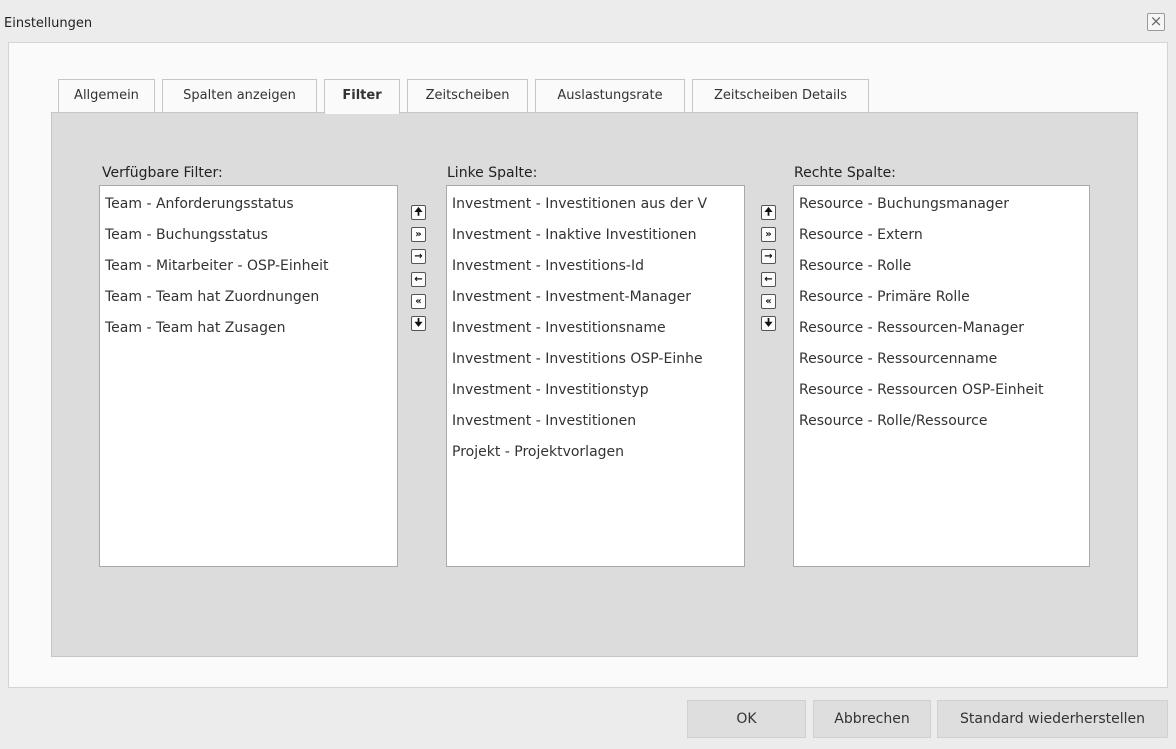 Image resolution: width=1176 pixels, height=749 pixels. I want to click on list-item: Investment - Investitions OSP-Einhe, so click(595, 359).